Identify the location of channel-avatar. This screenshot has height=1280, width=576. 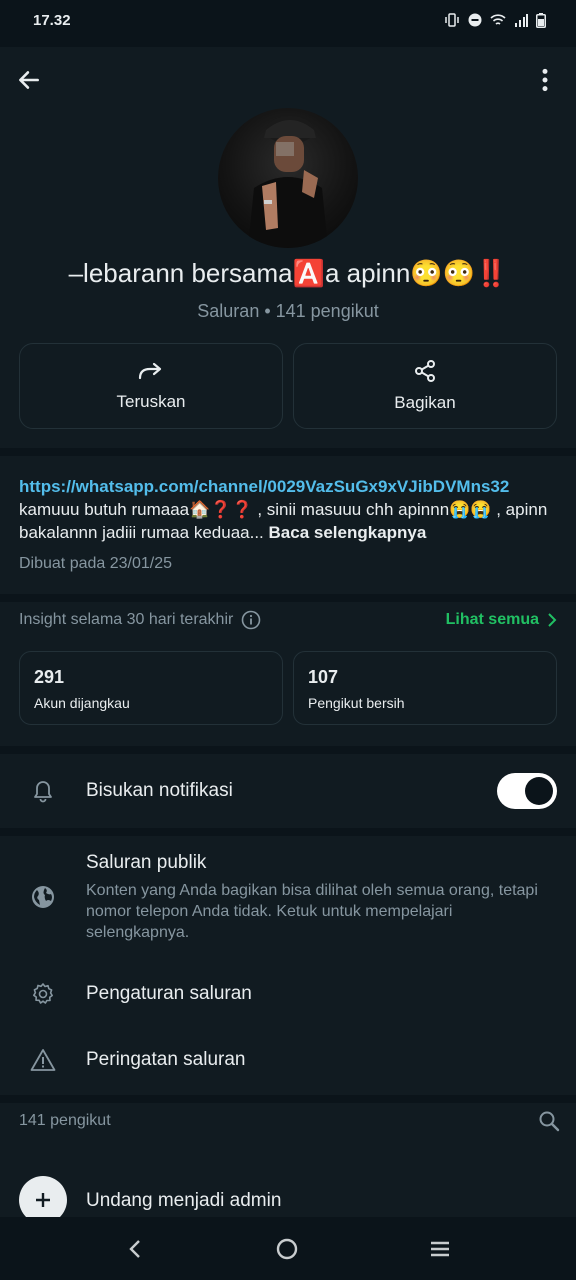
(288, 178).